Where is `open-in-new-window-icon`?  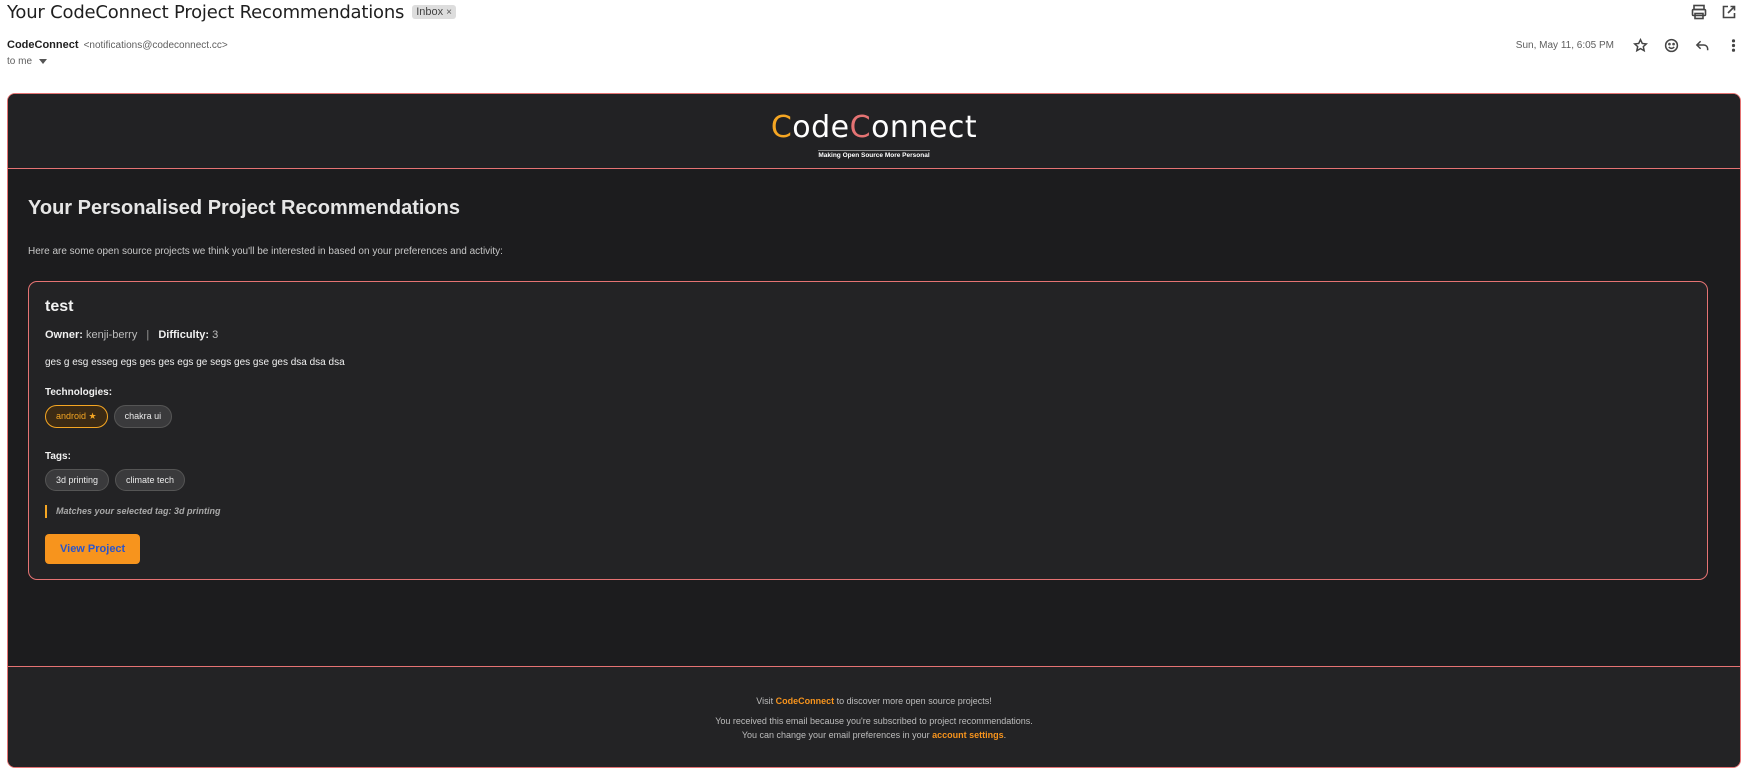 open-in-new-window-icon is located at coordinates (1729, 12).